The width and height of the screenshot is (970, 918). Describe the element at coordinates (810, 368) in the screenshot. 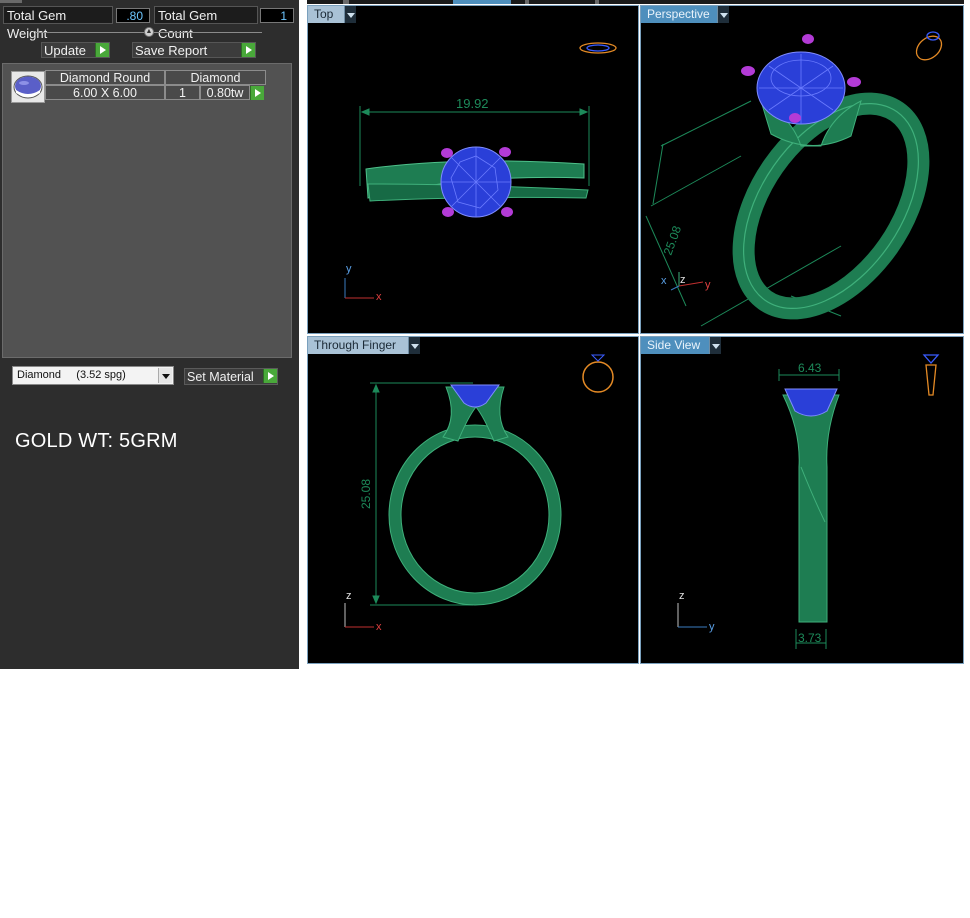

I see `top-width-dimension-label: 6.43` at that location.